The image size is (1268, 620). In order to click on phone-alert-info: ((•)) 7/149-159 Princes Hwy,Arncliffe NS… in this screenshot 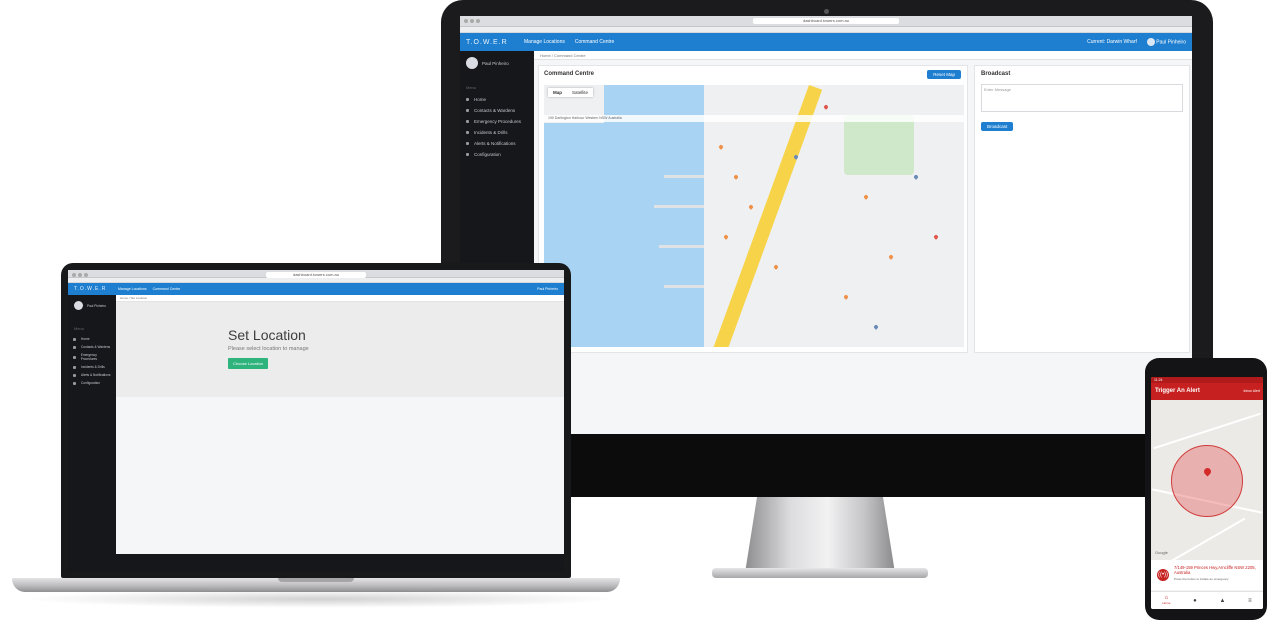, I will do `click(1207, 575)`.